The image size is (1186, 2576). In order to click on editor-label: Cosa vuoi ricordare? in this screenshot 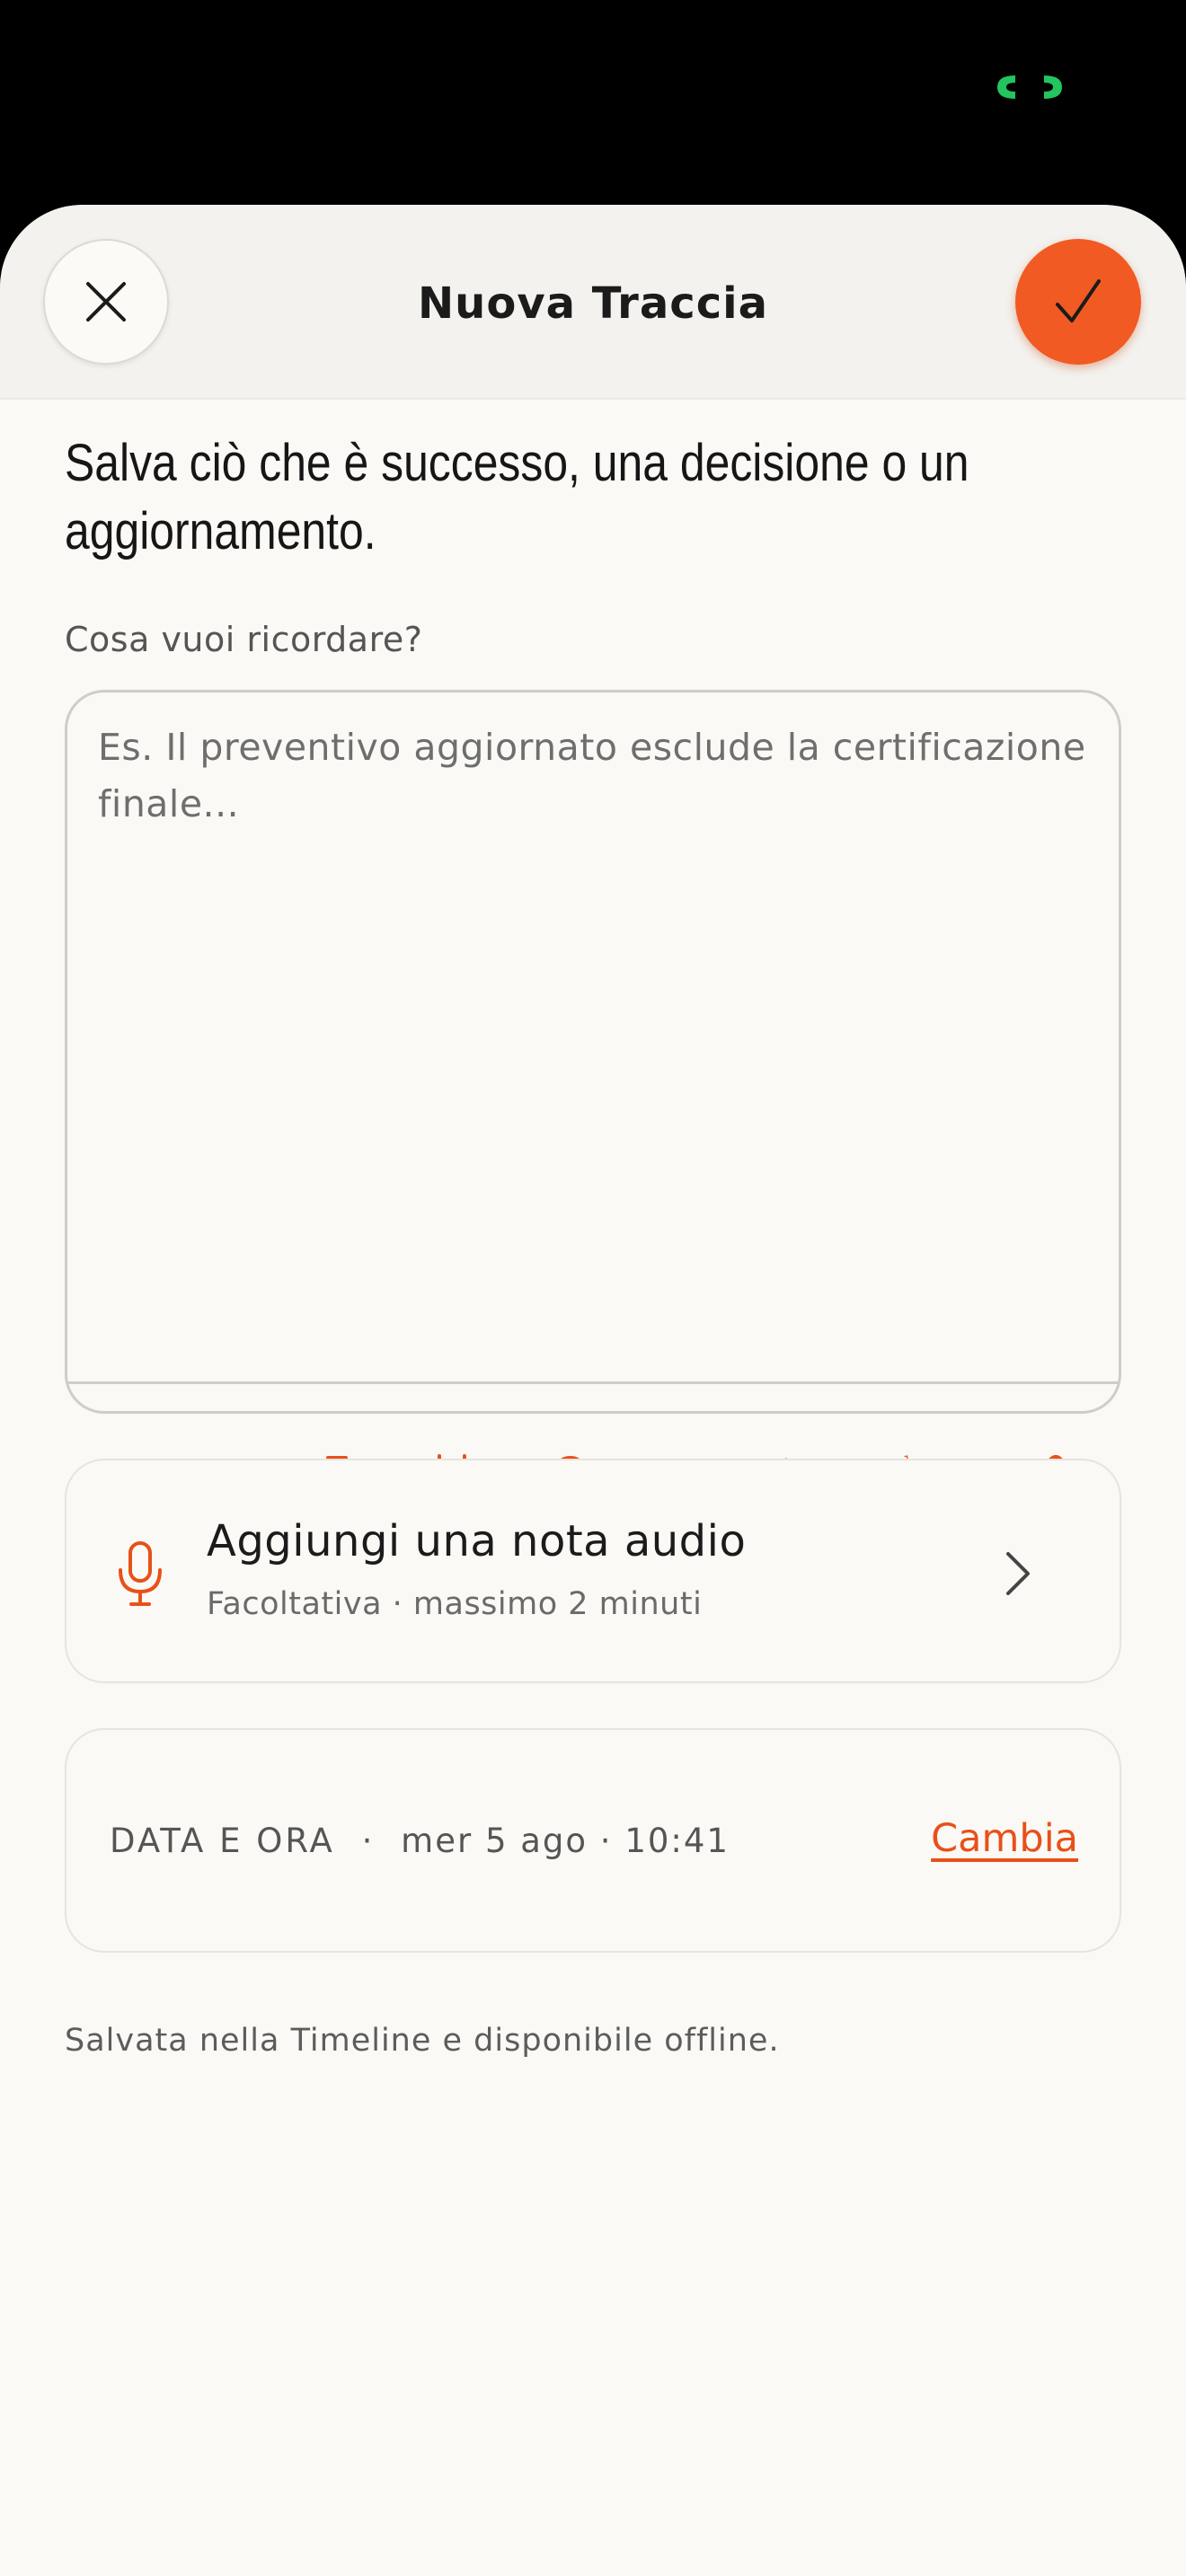, I will do `click(244, 639)`.